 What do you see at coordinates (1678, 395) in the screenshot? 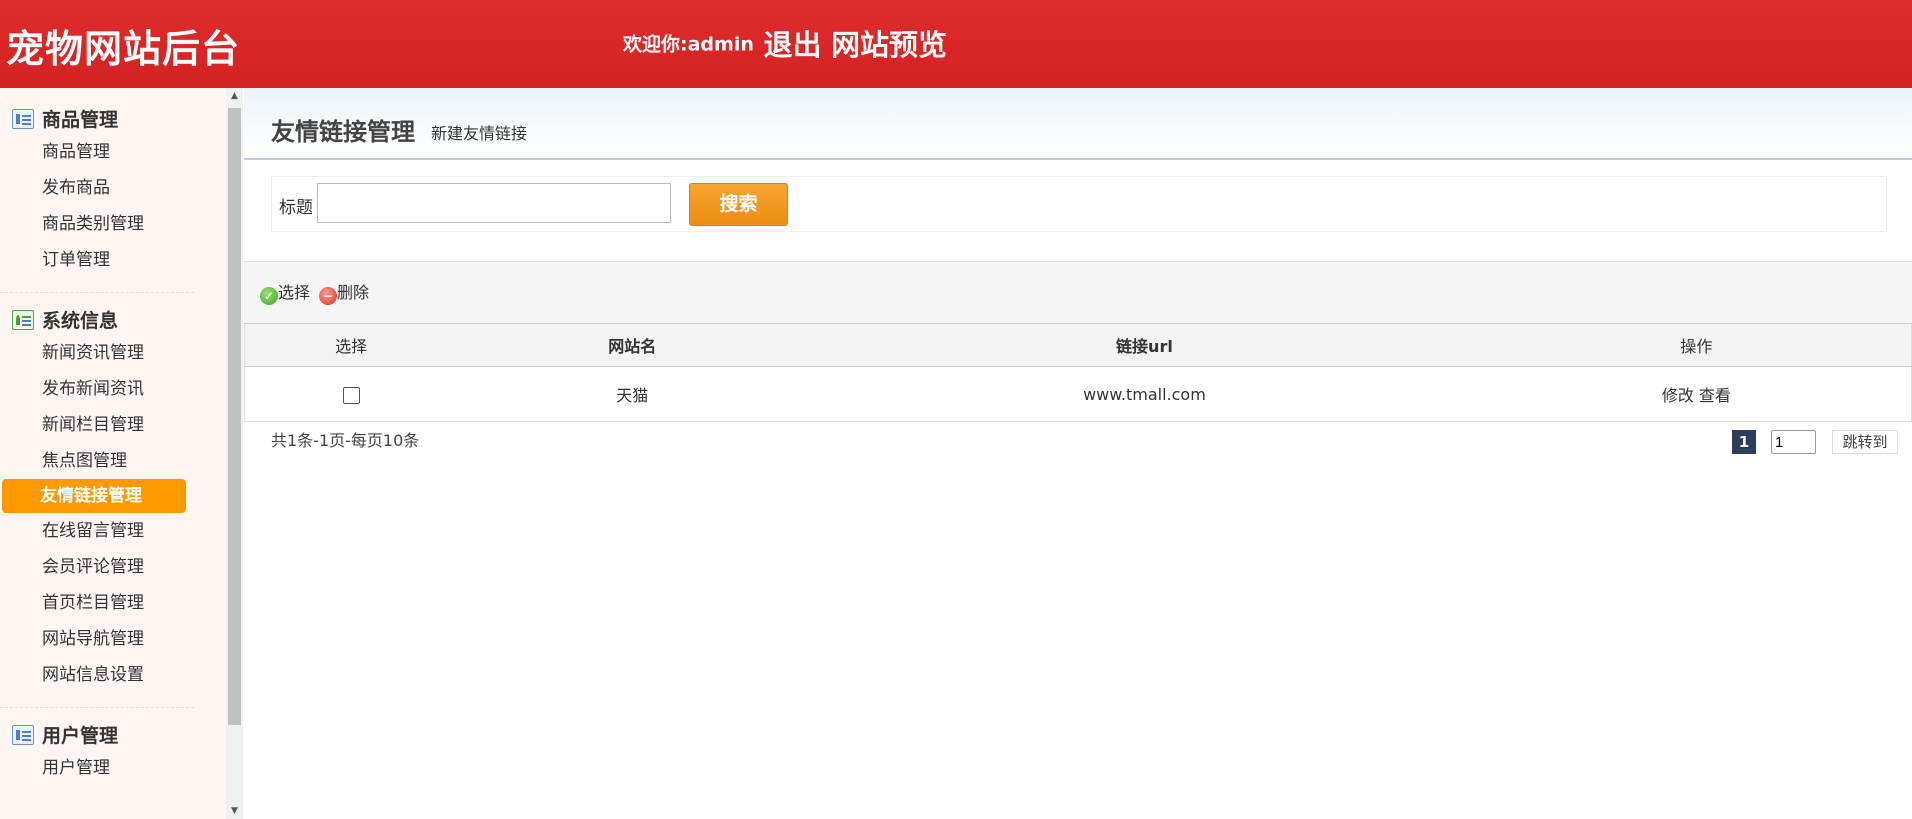
I see `edit-link: 修改` at bounding box center [1678, 395].